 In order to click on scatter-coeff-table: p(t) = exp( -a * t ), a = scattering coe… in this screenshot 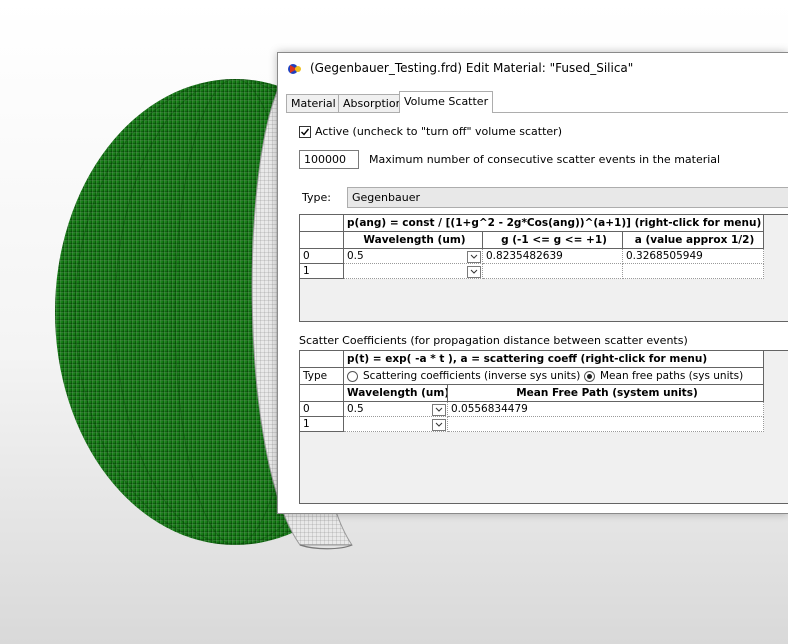, I will do `click(543, 427)`.